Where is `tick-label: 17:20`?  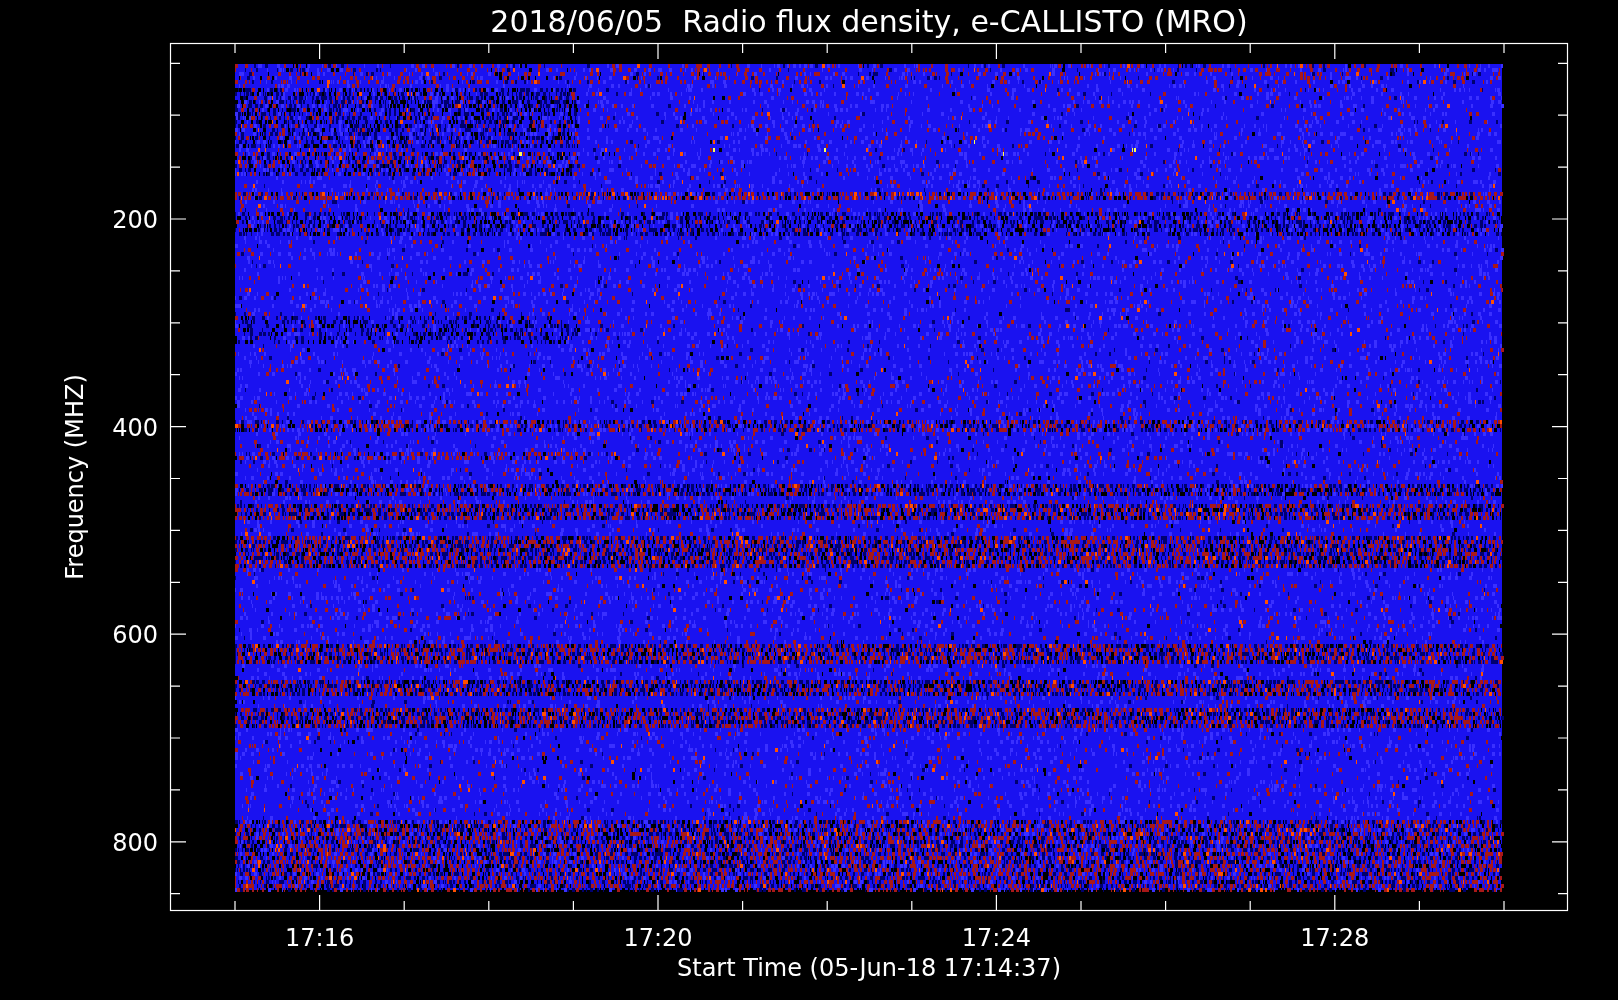 tick-label: 17:20 is located at coordinates (658, 938).